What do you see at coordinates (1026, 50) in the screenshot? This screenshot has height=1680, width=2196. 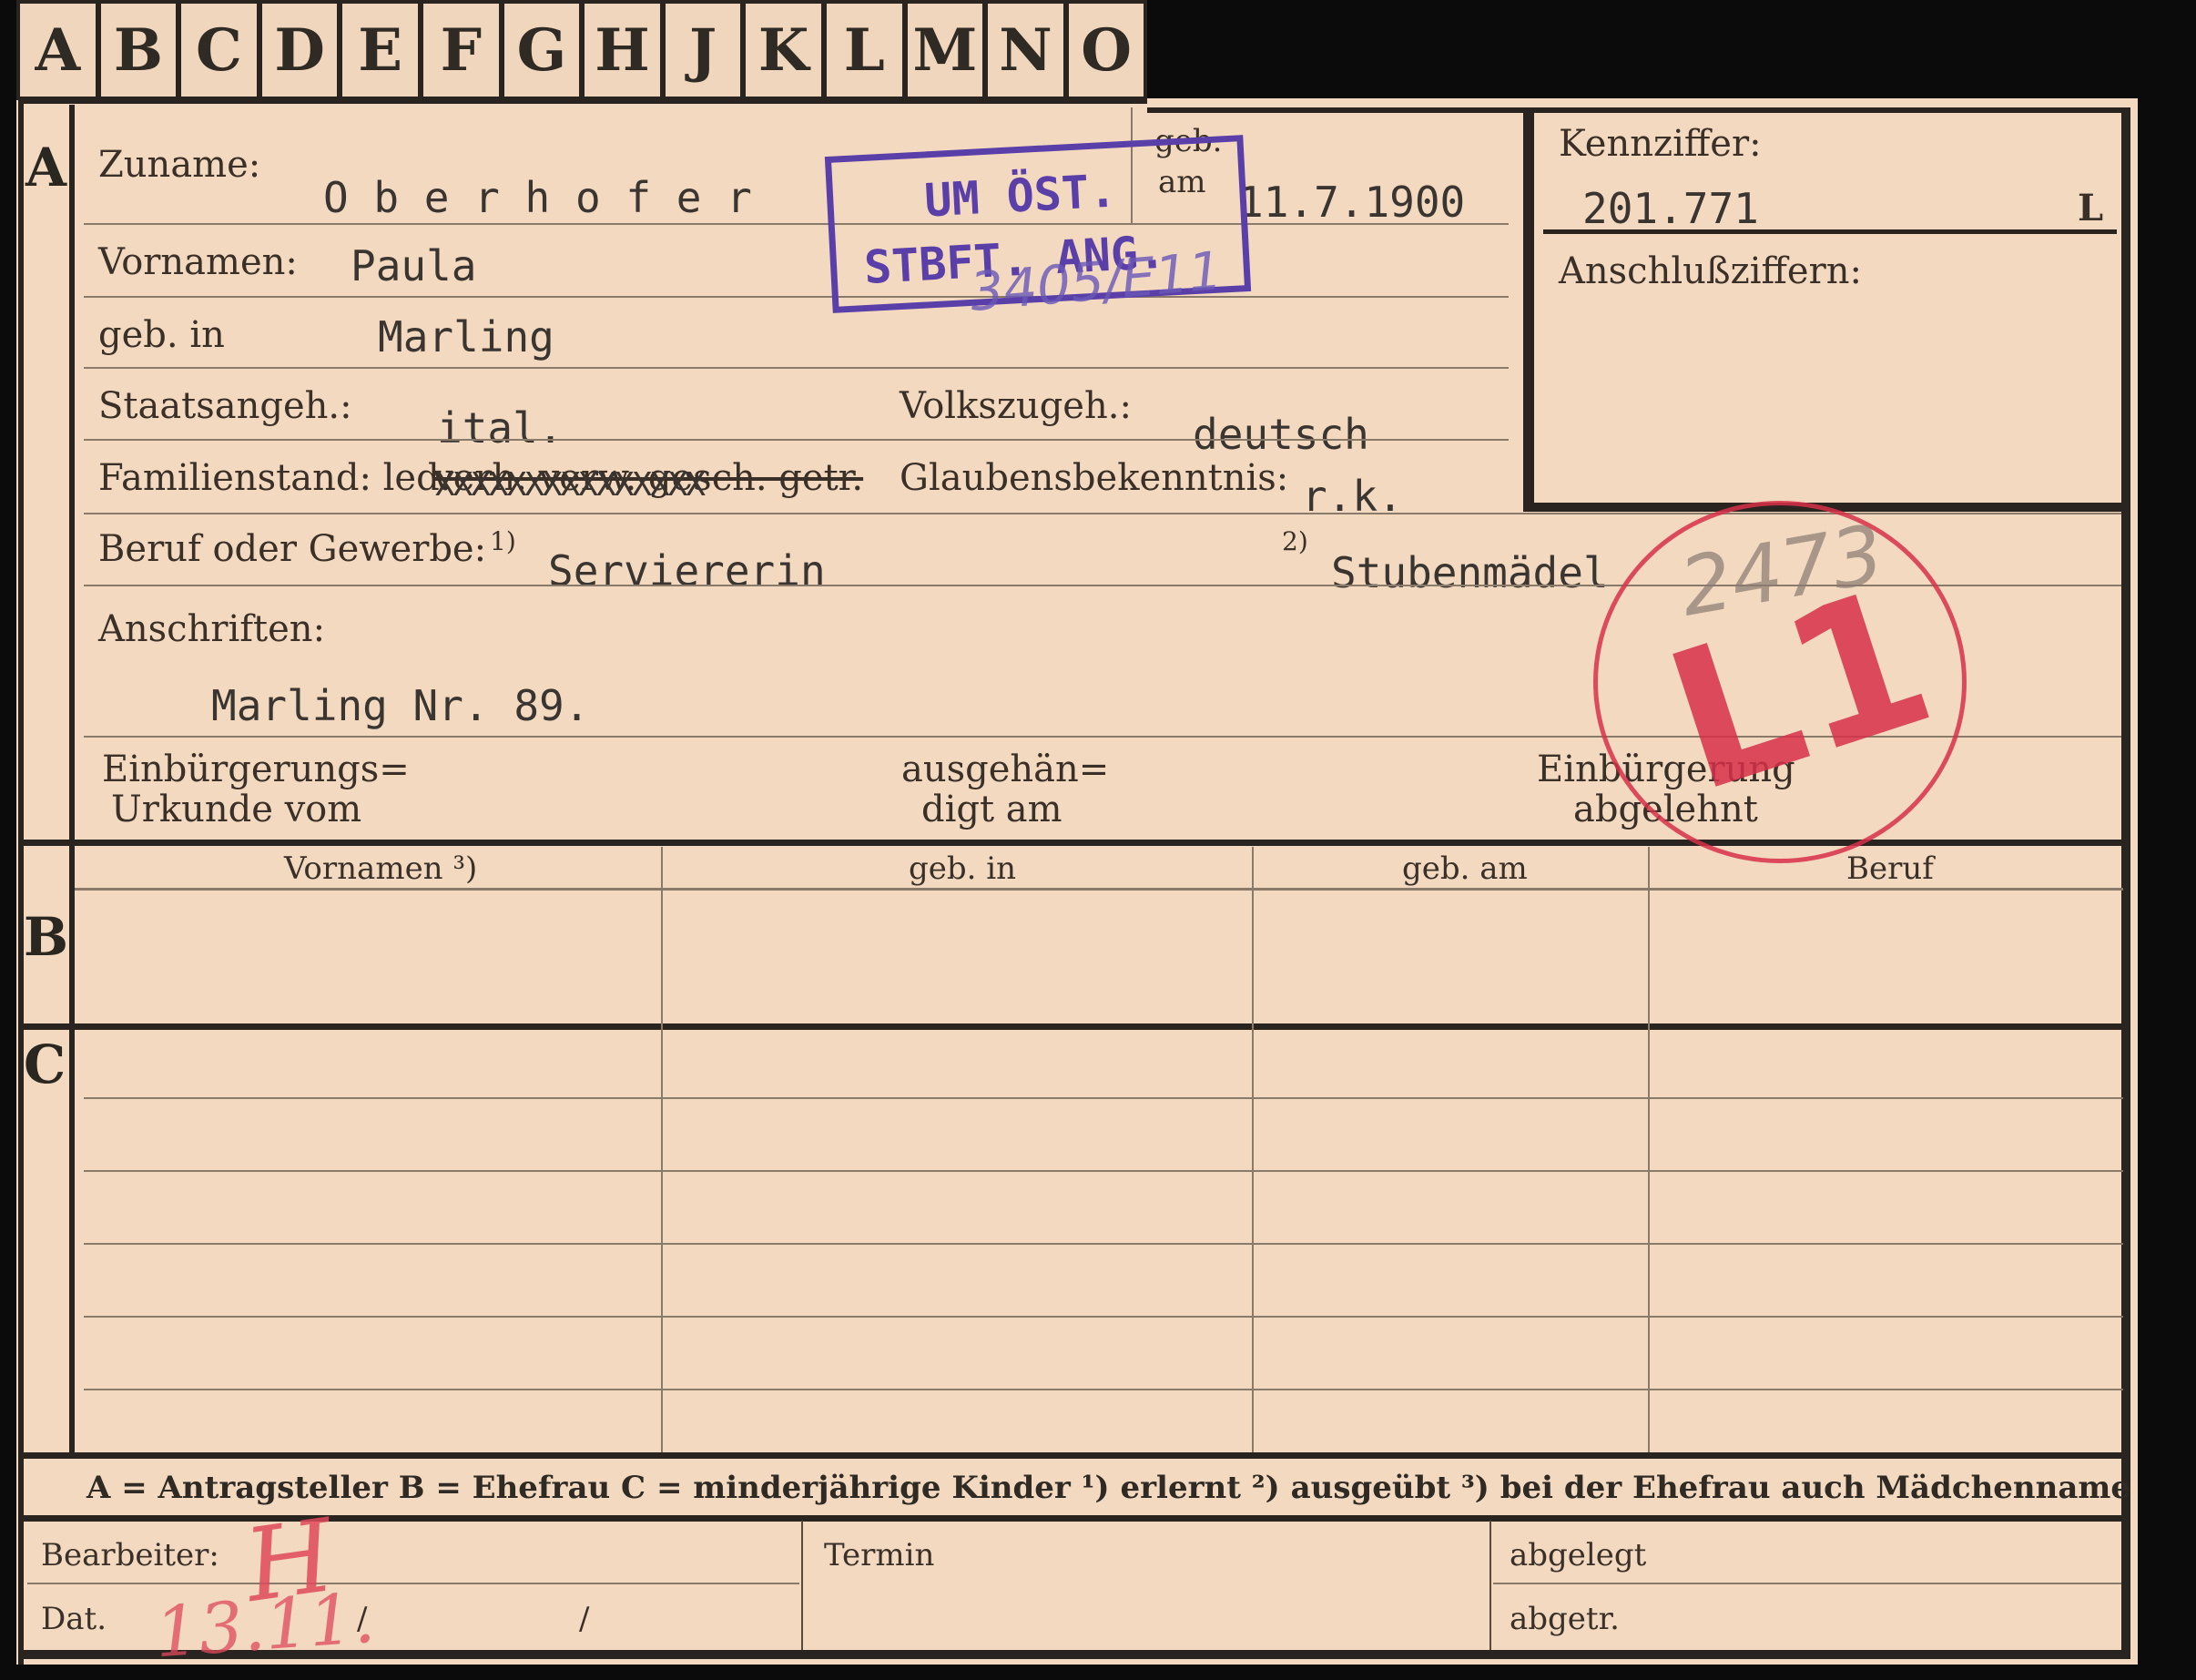 I see `index-tab-n: N` at bounding box center [1026, 50].